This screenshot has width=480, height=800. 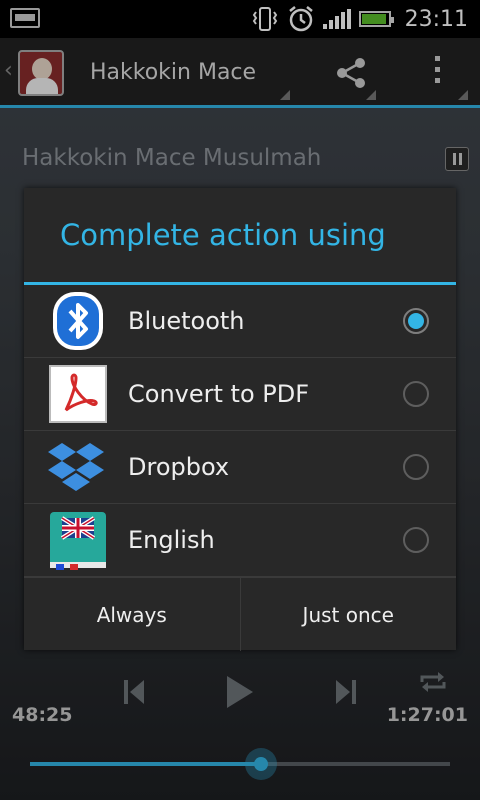 I want to click on dialog-title: Complete action using, so click(x=223, y=235).